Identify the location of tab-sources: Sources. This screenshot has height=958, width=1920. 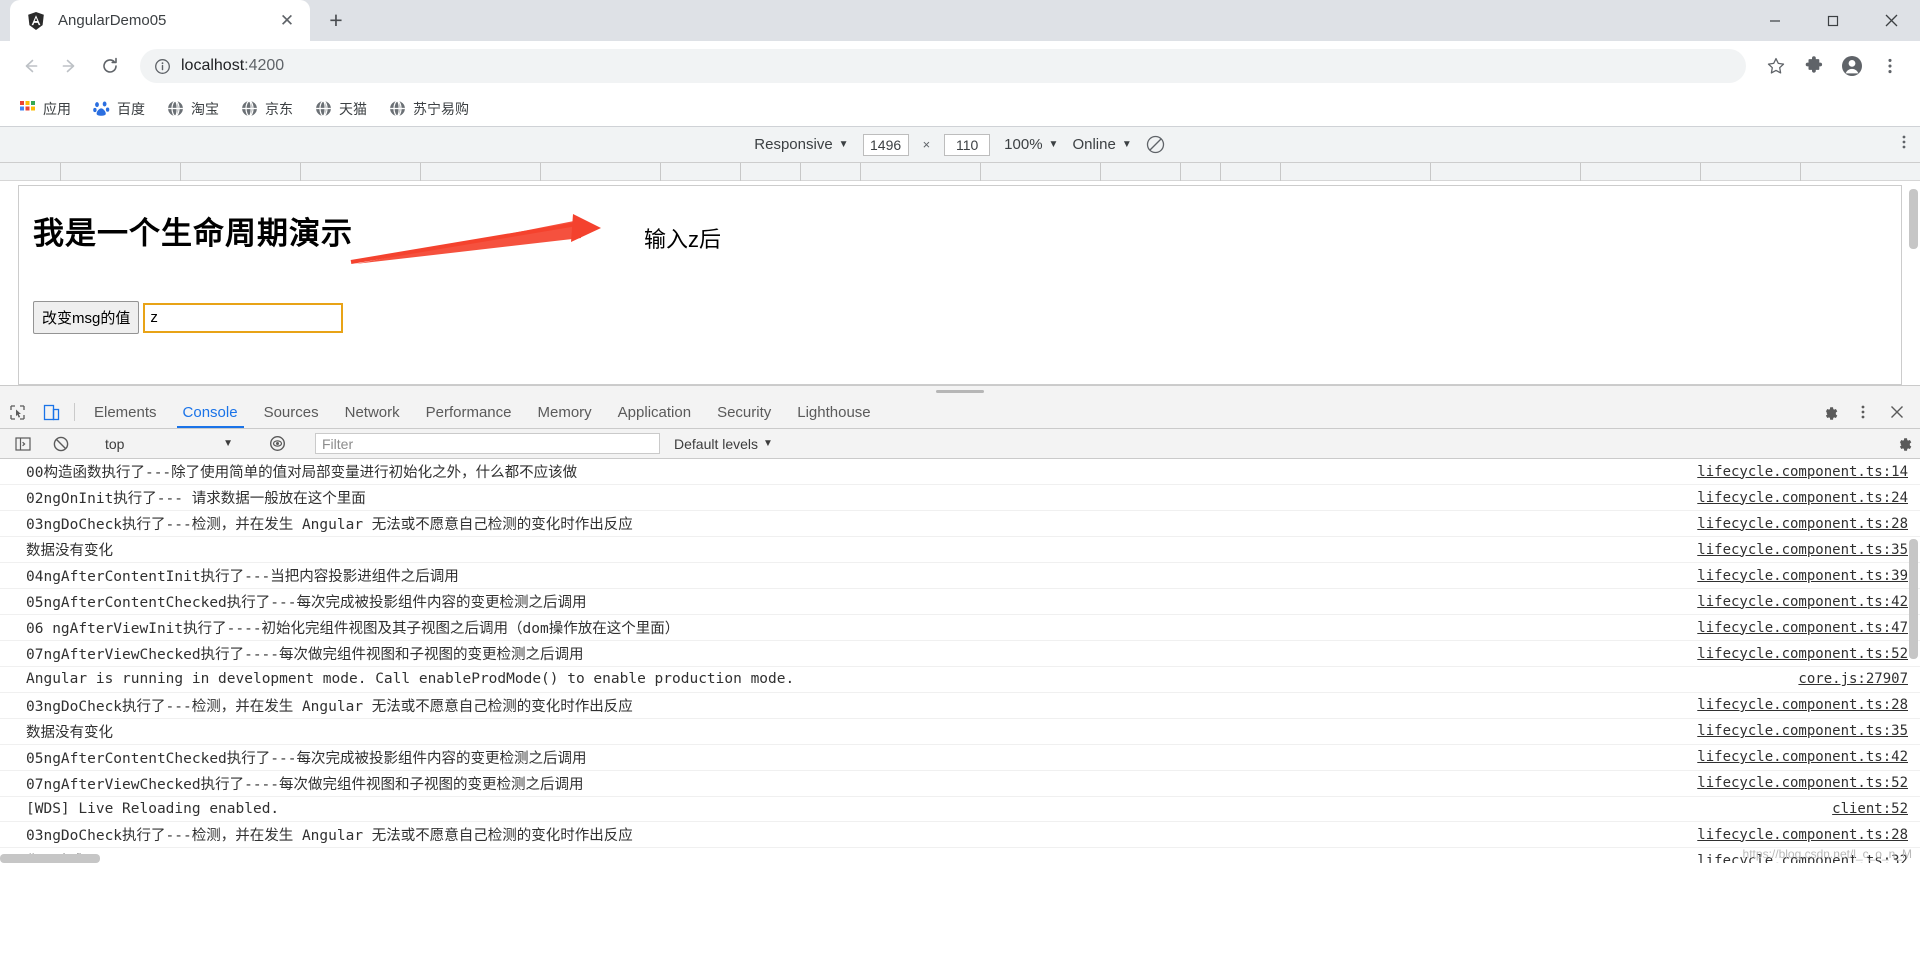
(291, 412).